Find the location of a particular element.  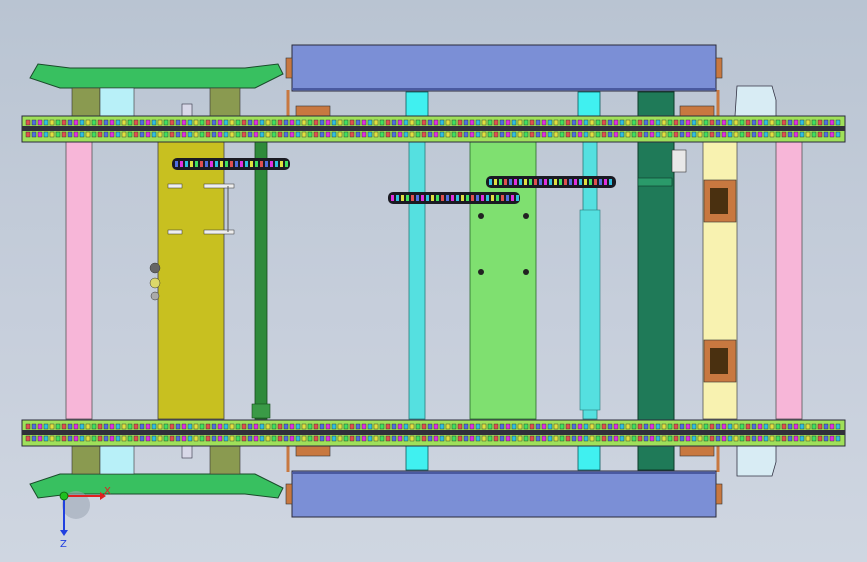

olive-plate is located at coordinates (191, 280).